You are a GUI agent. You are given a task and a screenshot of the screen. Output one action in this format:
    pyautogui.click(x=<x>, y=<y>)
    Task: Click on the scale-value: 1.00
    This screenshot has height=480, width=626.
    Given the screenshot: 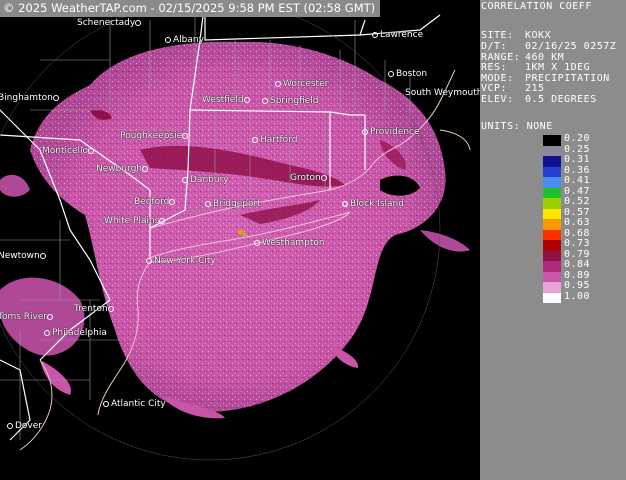 What is the action you would take?
    pyautogui.click(x=577, y=296)
    